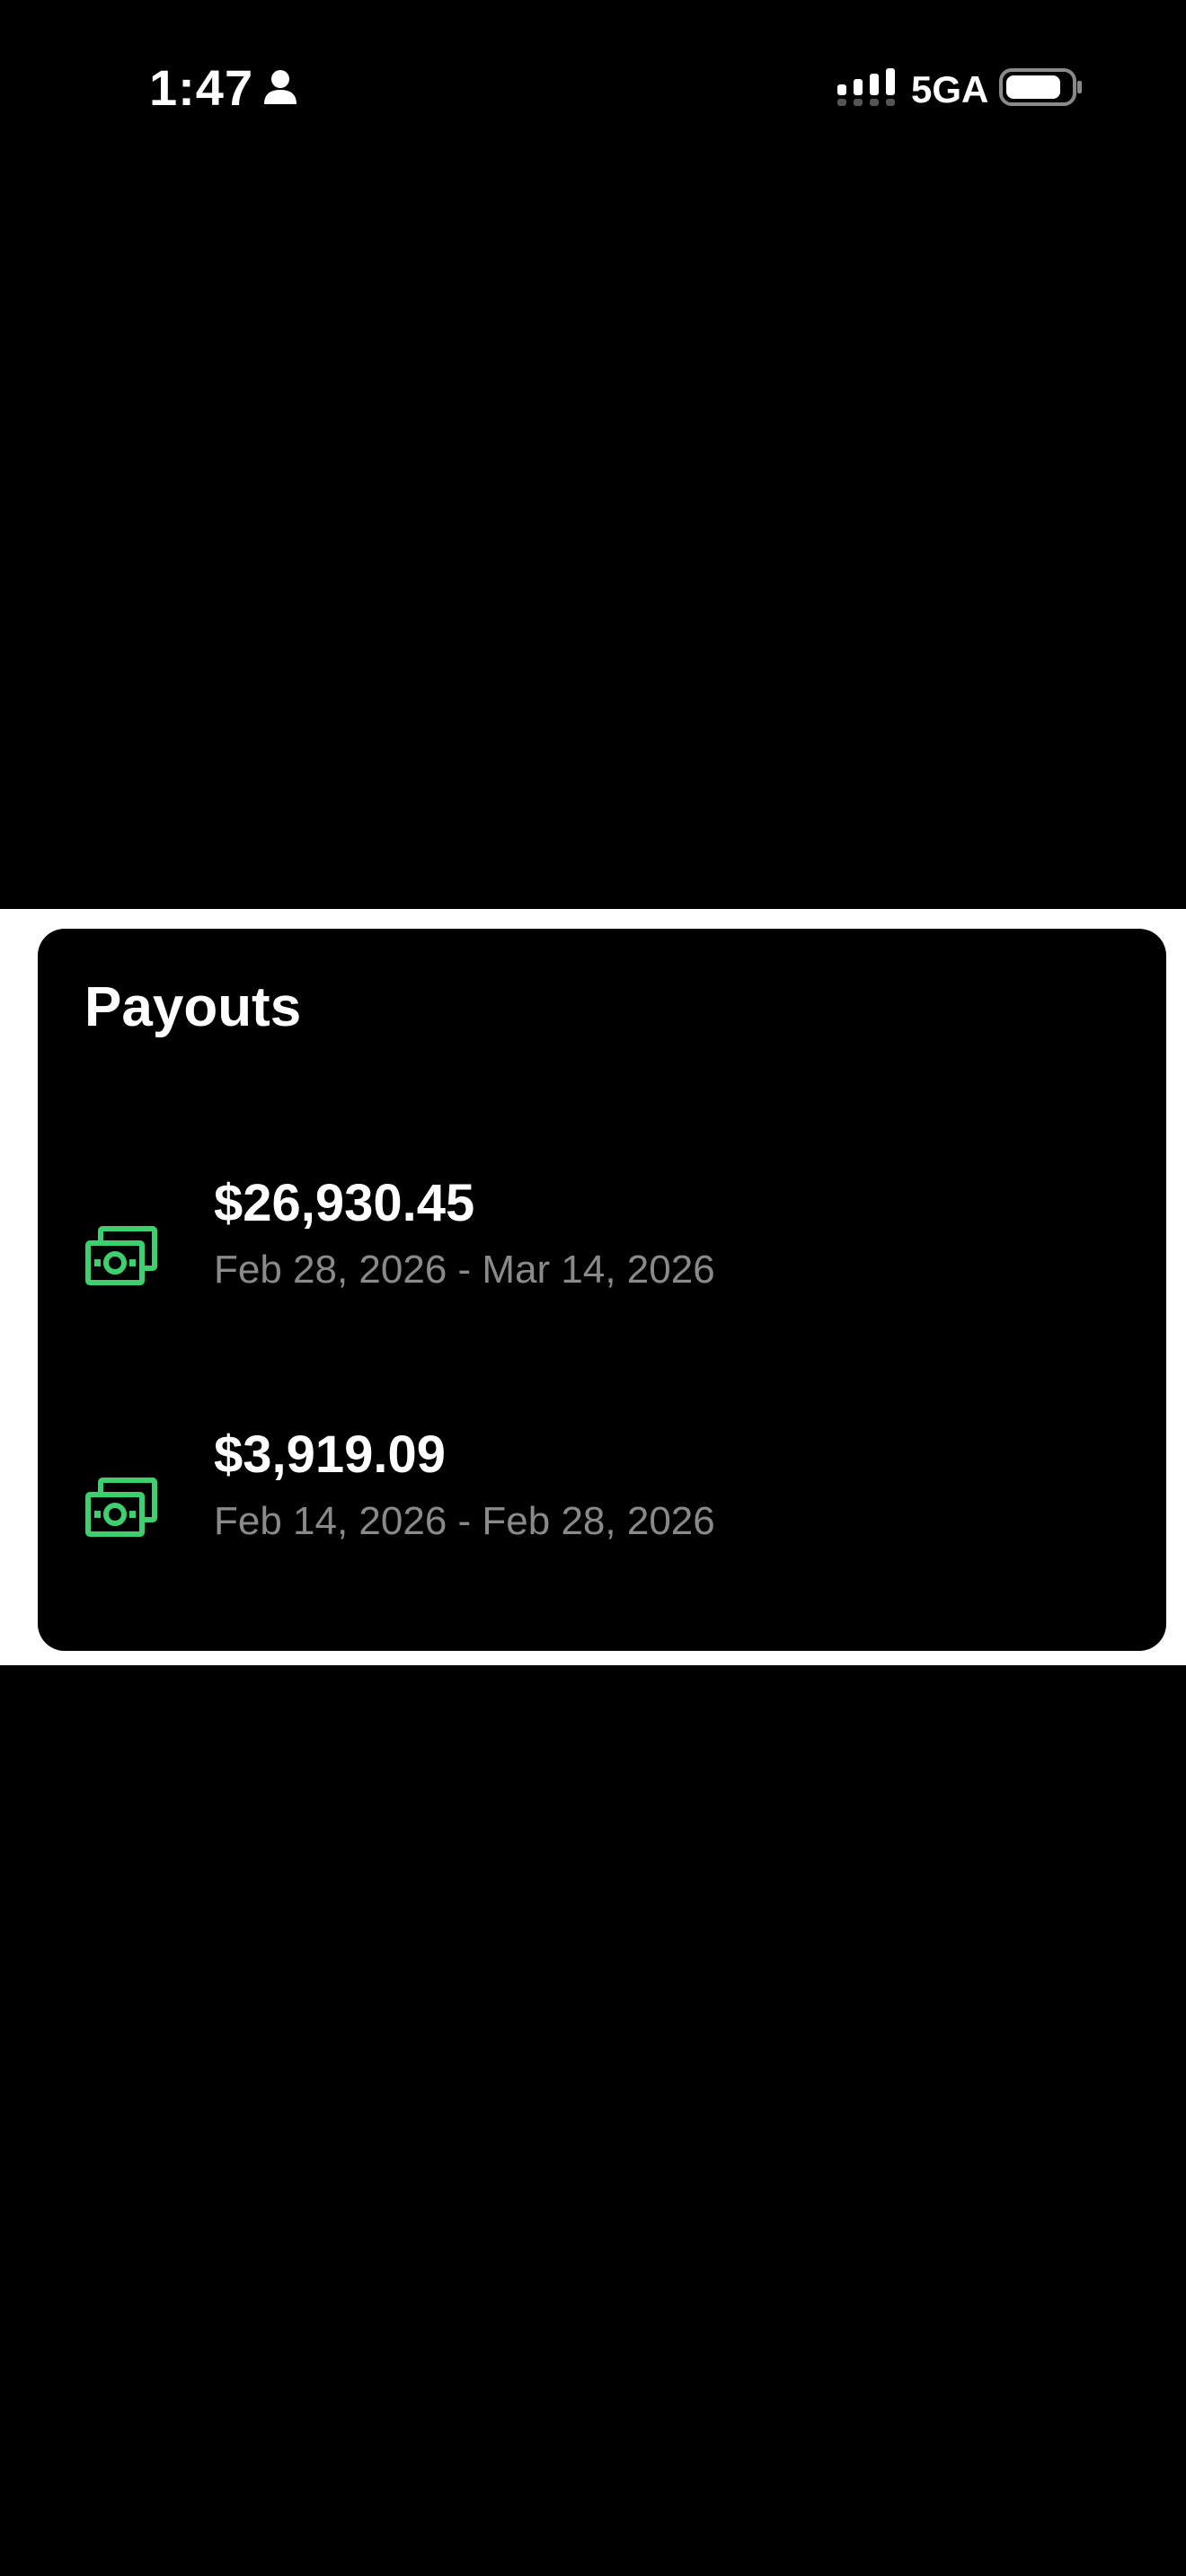 The image size is (1186, 2576). What do you see at coordinates (593, 90) in the screenshot?
I see `status-bar: 1:47 5GA` at bounding box center [593, 90].